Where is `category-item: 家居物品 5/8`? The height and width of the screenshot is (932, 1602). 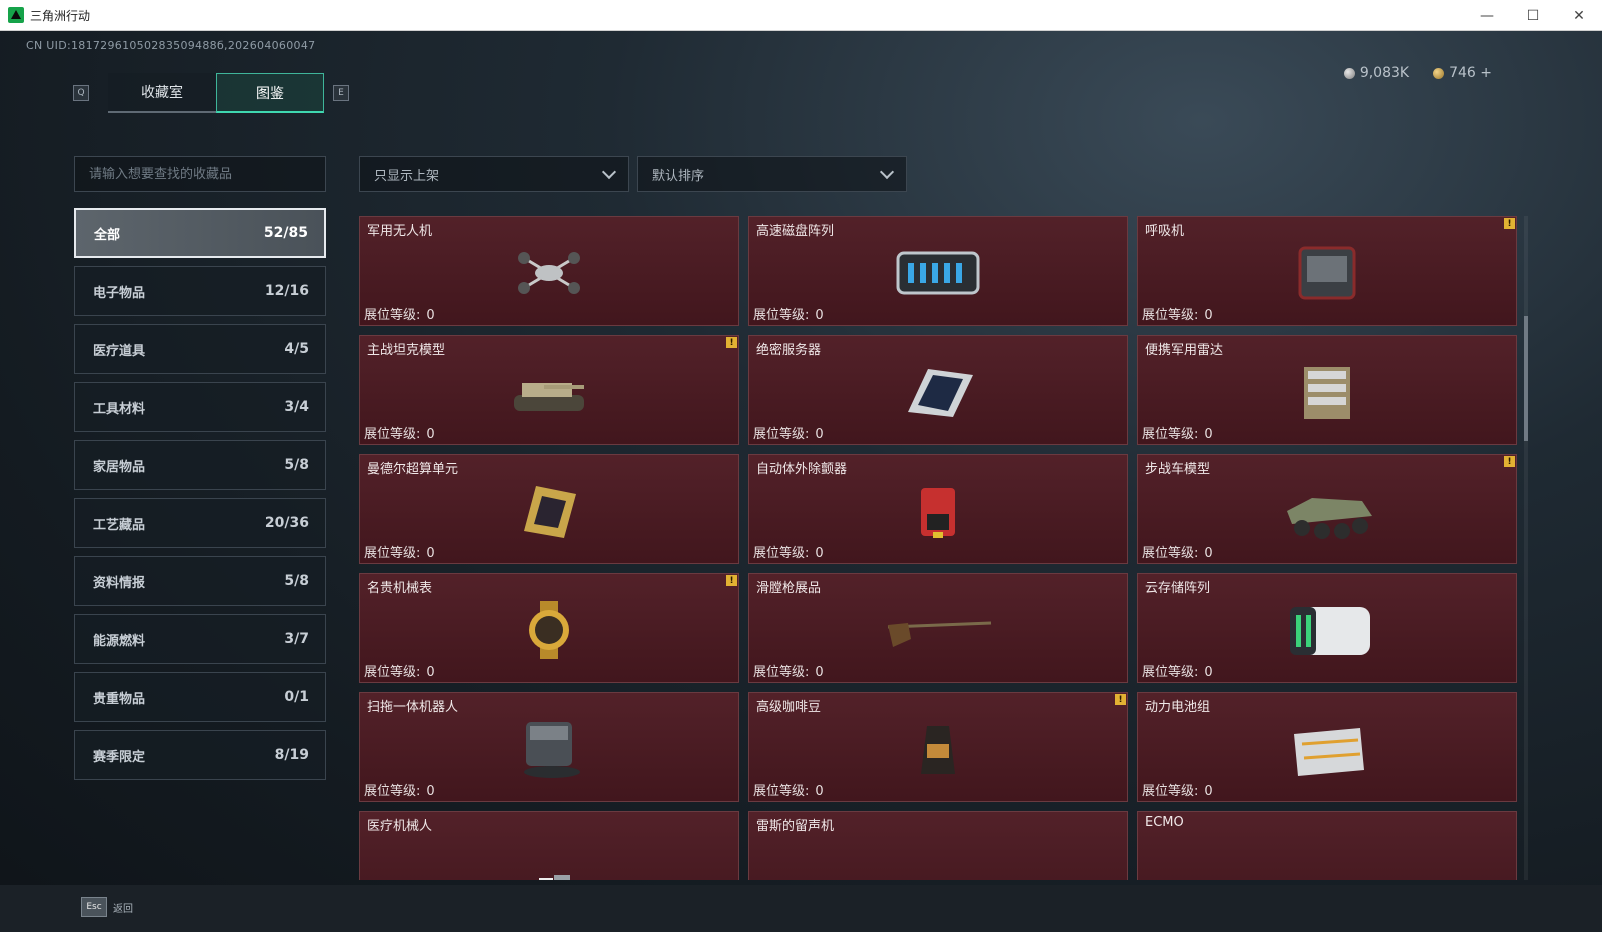
category-item: 家居物品 5/8 is located at coordinates (200, 465).